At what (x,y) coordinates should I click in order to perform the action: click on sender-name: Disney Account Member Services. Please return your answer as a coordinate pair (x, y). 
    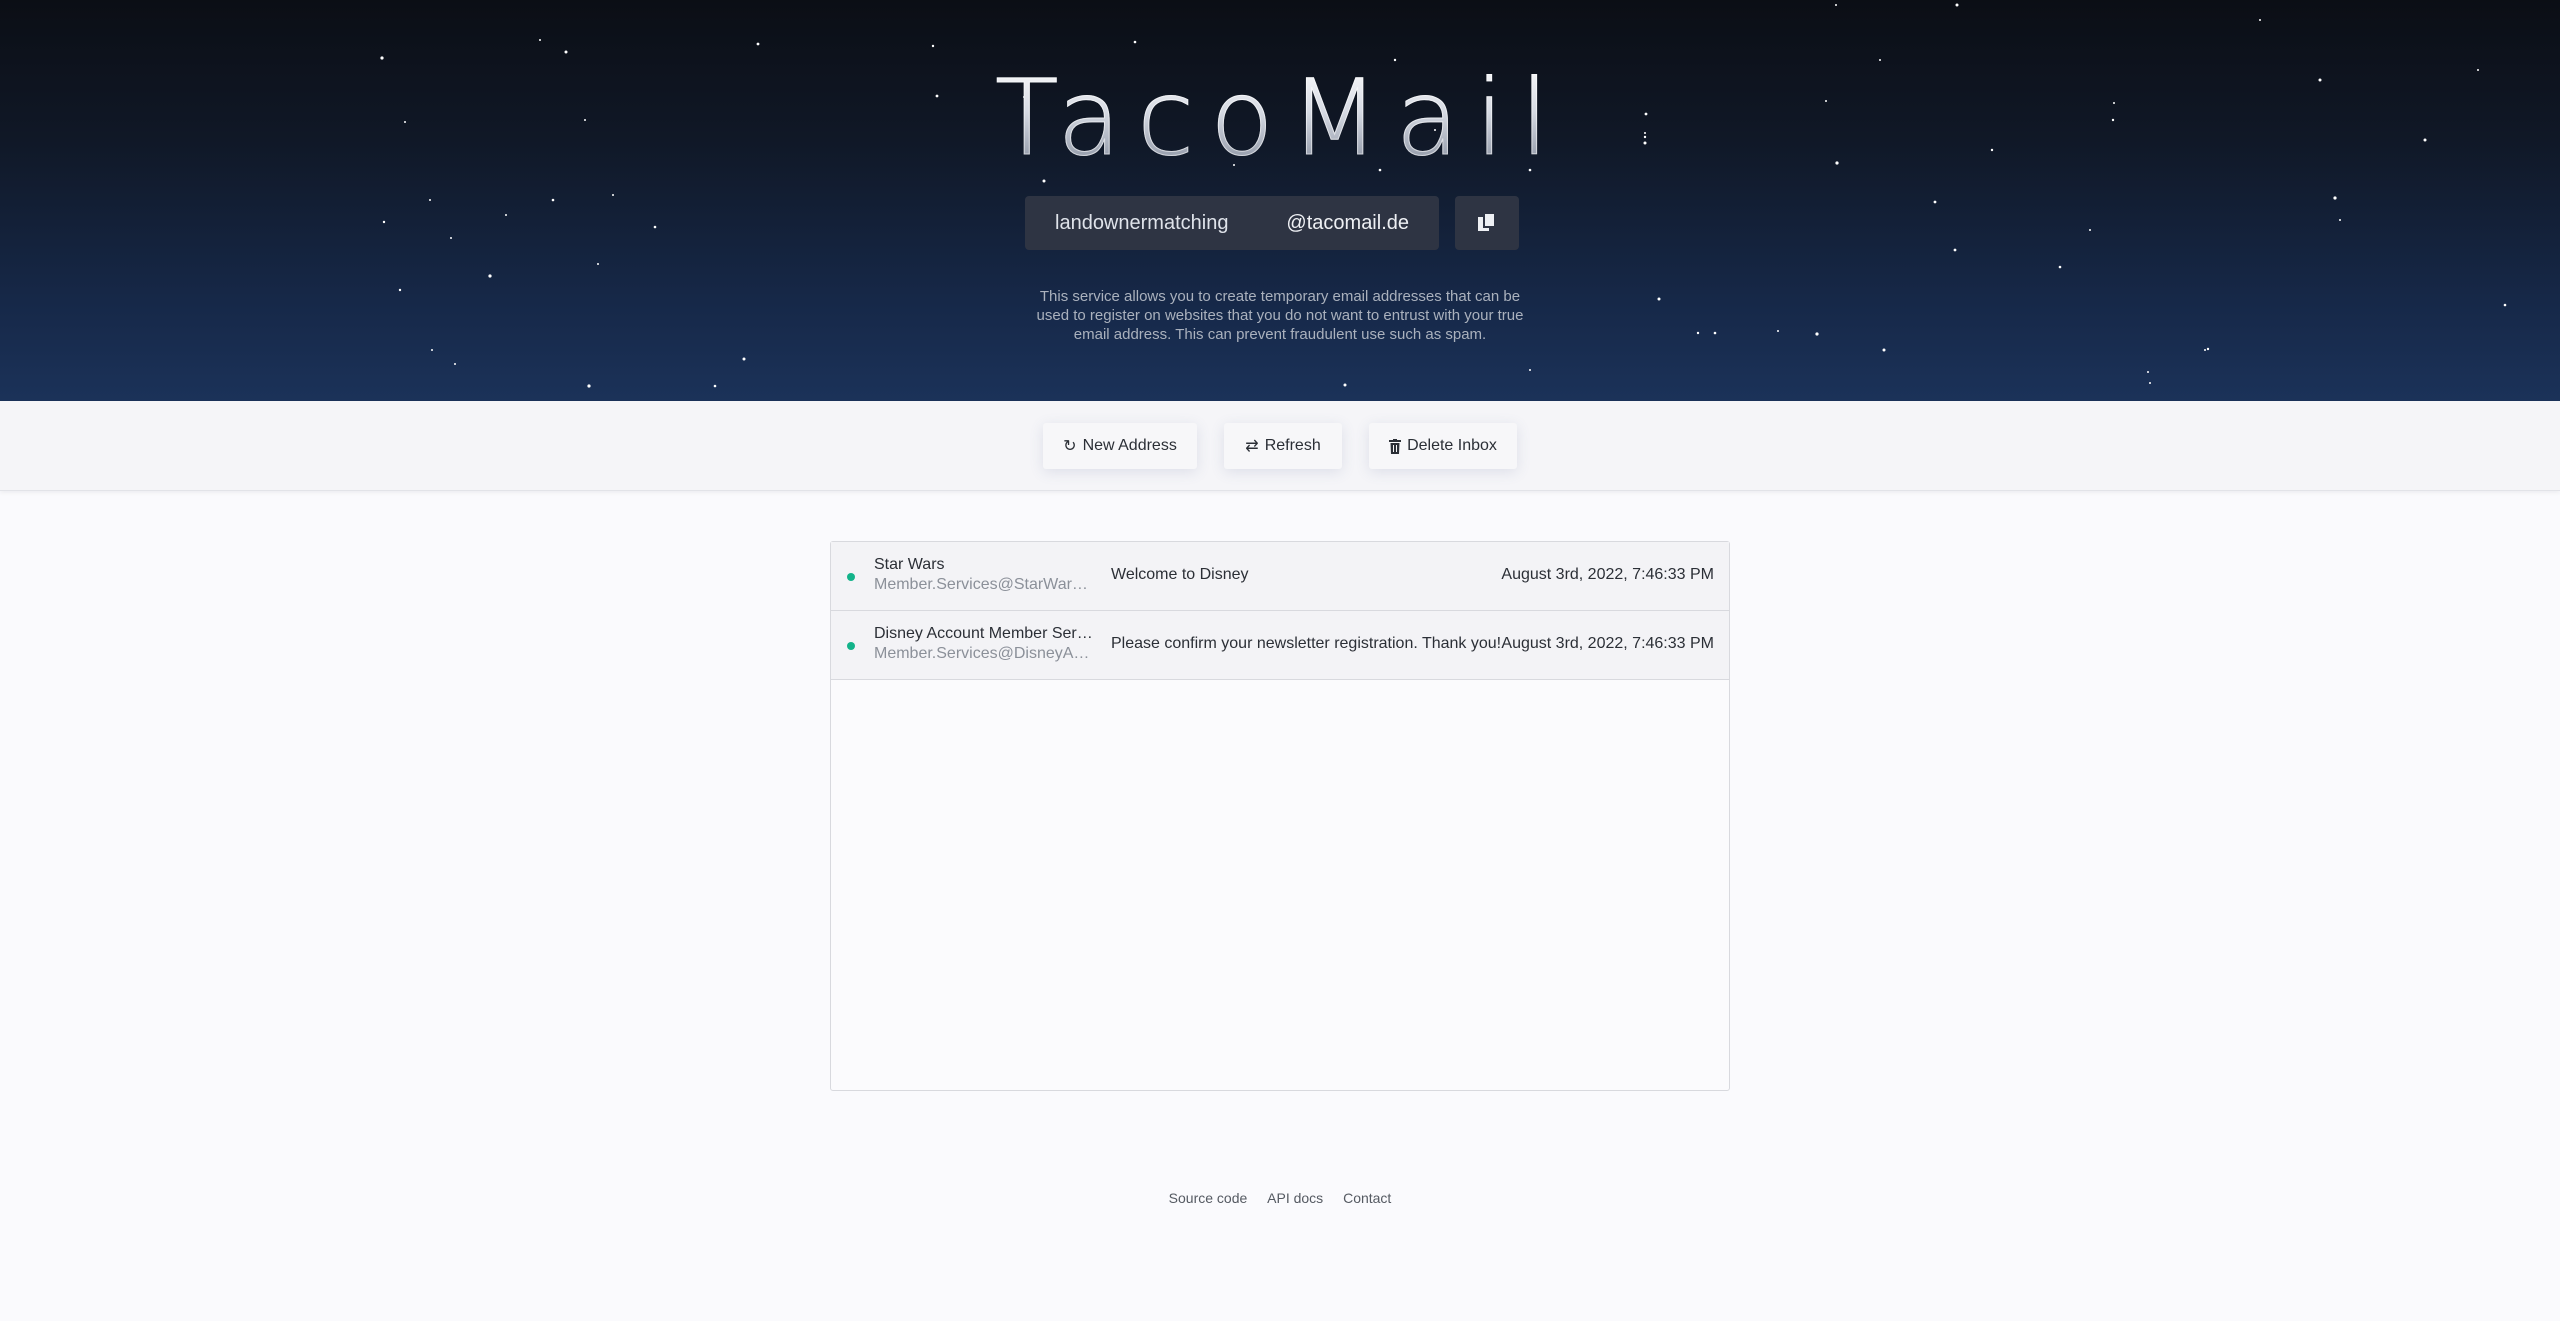
    Looking at the image, I should click on (984, 633).